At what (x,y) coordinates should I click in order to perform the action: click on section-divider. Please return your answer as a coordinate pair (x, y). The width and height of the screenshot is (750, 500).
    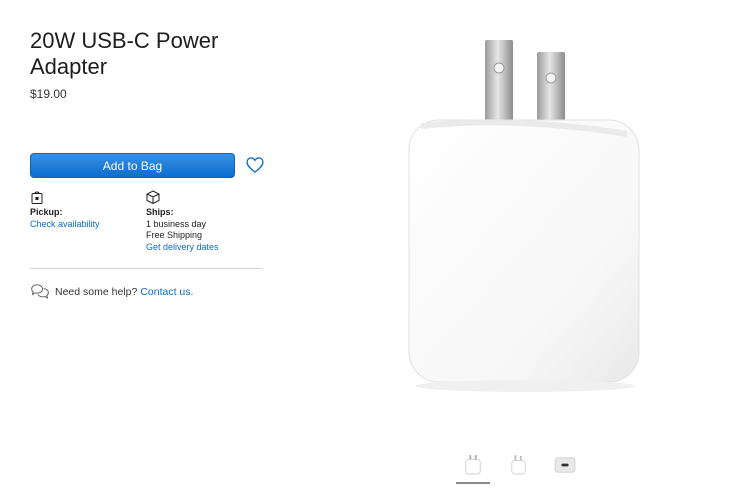
    Looking at the image, I should click on (146, 268).